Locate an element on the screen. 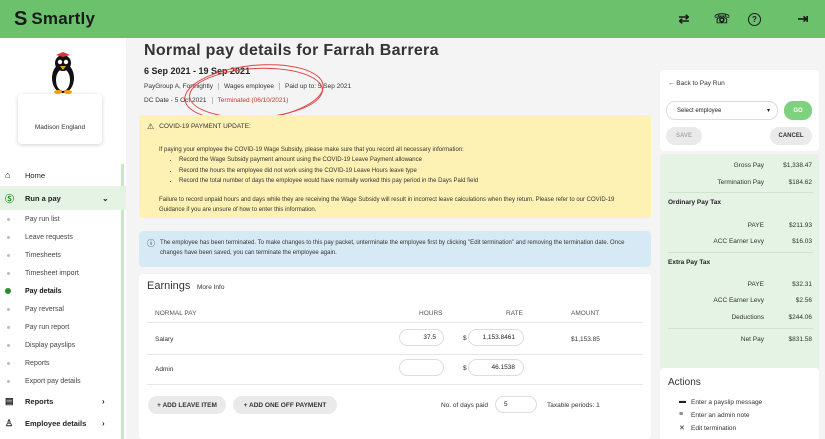 This screenshot has width=825, height=439. enter-payslip-message-action: Enter a payslip message is located at coordinates (726, 402).